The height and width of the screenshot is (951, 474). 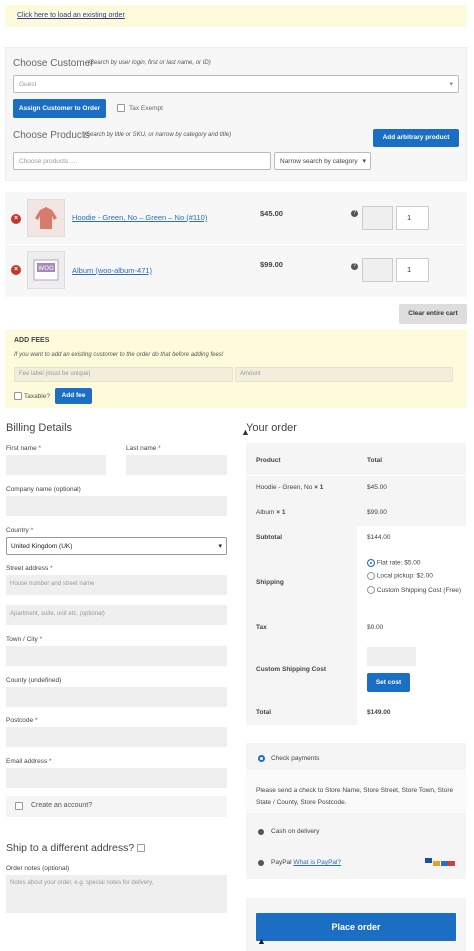 I want to click on add-fees-title: ADD FEES, so click(x=32, y=340).